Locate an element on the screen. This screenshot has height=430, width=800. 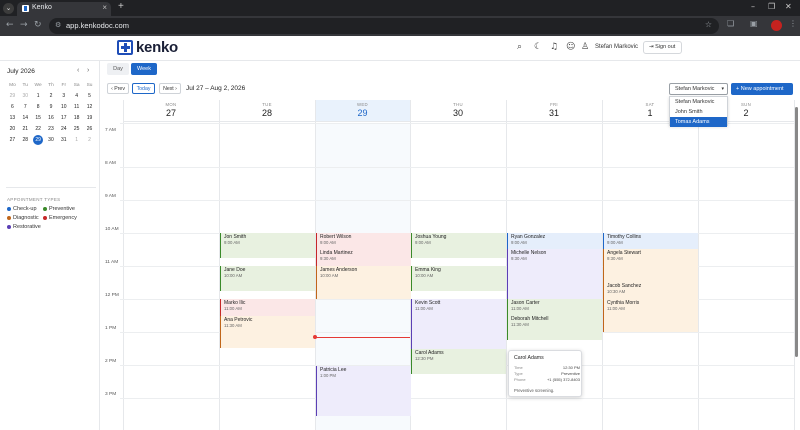
appointment-card: James Anderson 10:00 AM is located at coordinates (363, 282).